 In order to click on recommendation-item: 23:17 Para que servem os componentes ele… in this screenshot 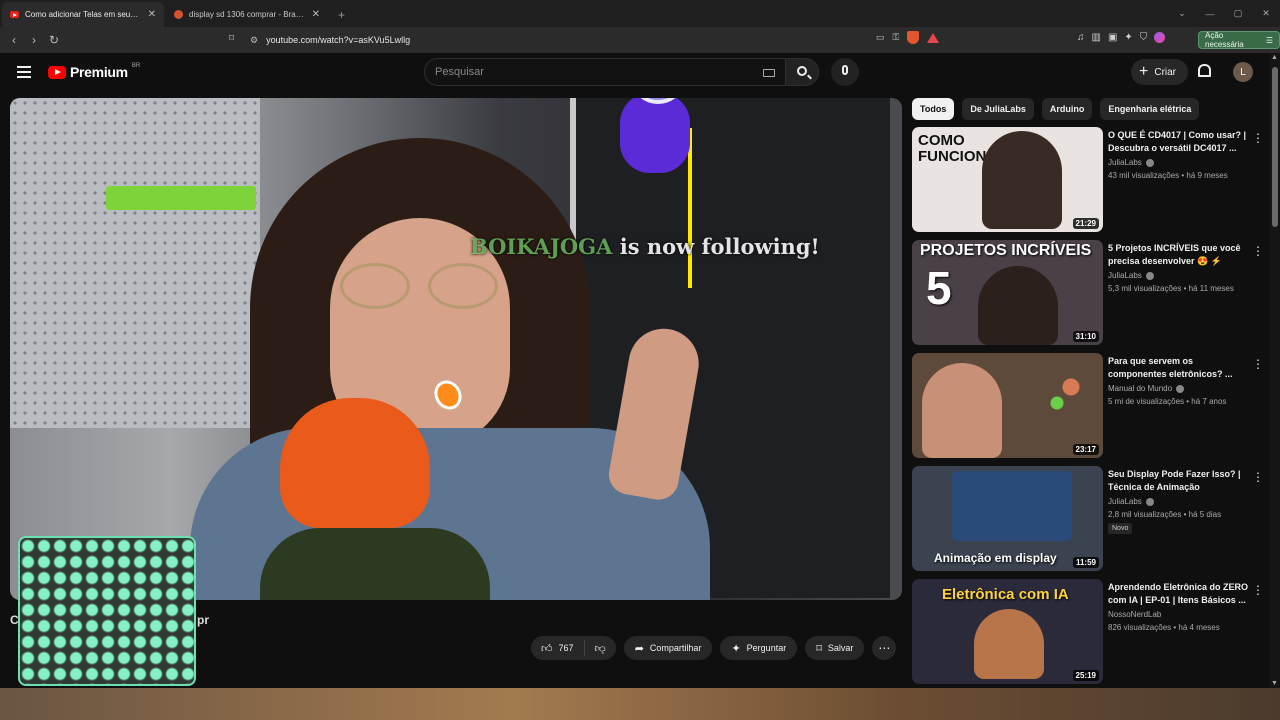, I will do `click(1089, 405)`.